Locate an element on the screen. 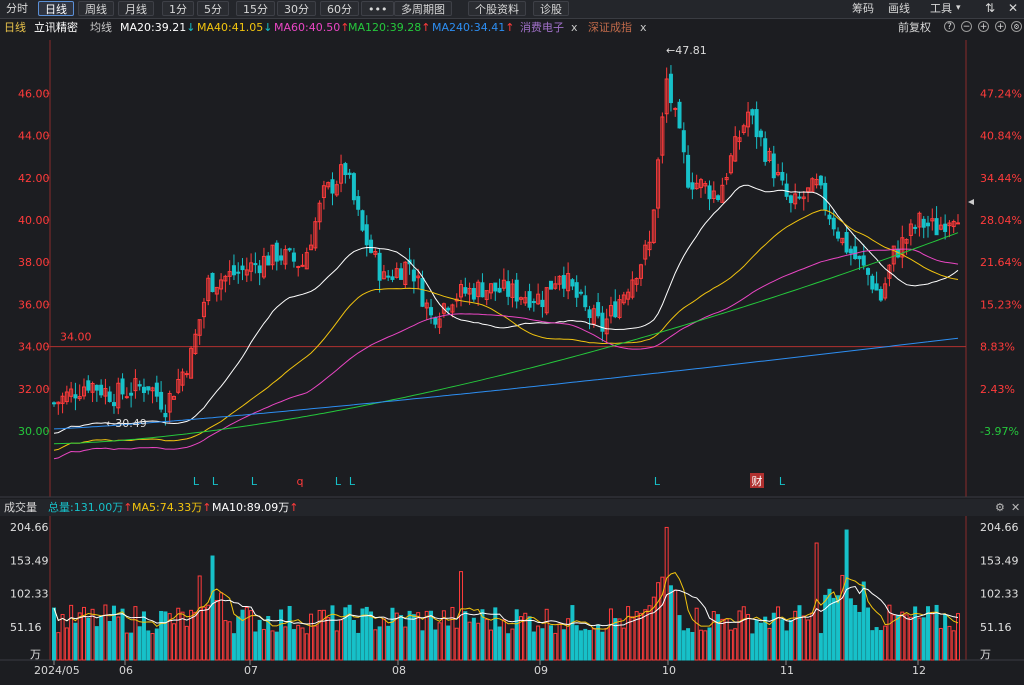 This screenshot has width=1024, height=685. volume-tick-label-right: 102.33 is located at coordinates (999, 594).